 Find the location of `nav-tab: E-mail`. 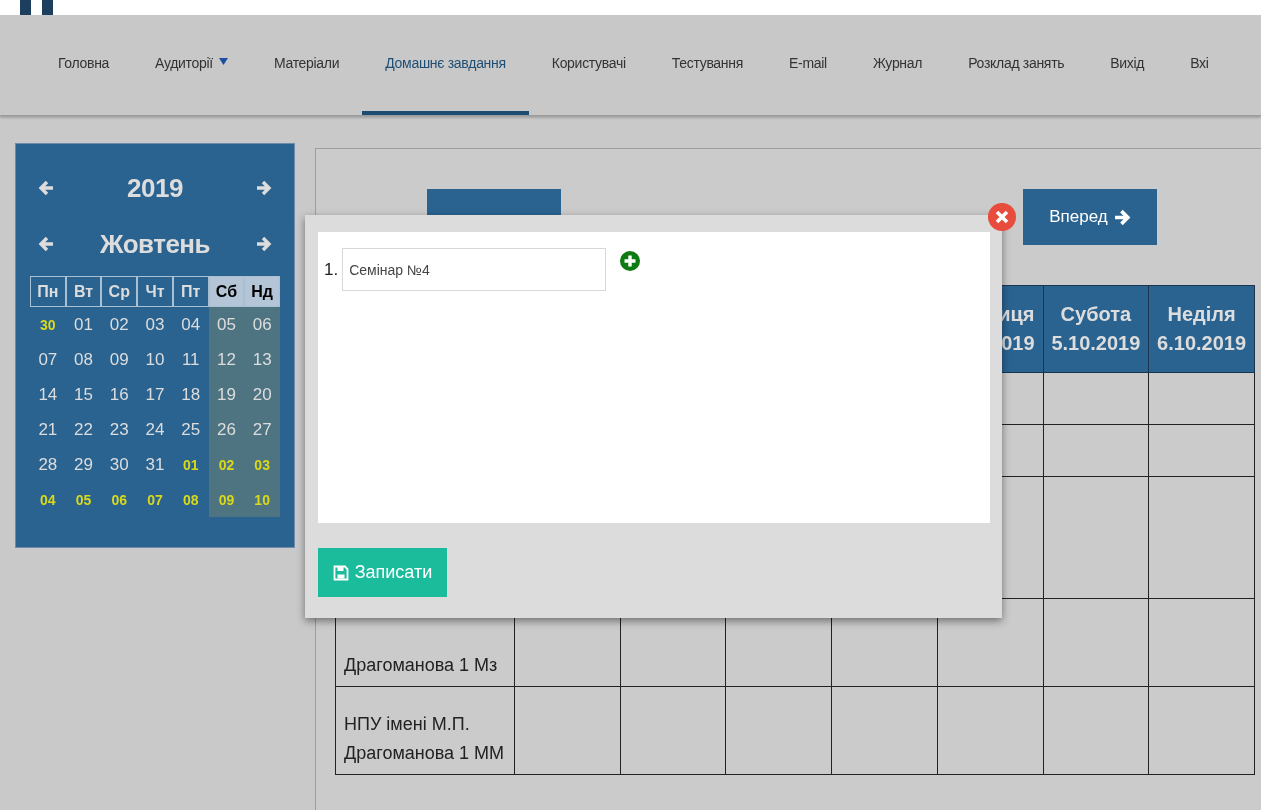

nav-tab: E-mail is located at coordinates (808, 65).